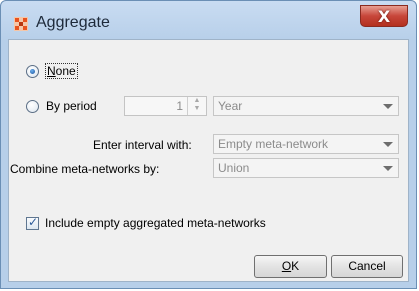 The height and width of the screenshot is (291, 419). Describe the element at coordinates (295, 266) in the screenshot. I see `ok-label-rest: K` at that location.